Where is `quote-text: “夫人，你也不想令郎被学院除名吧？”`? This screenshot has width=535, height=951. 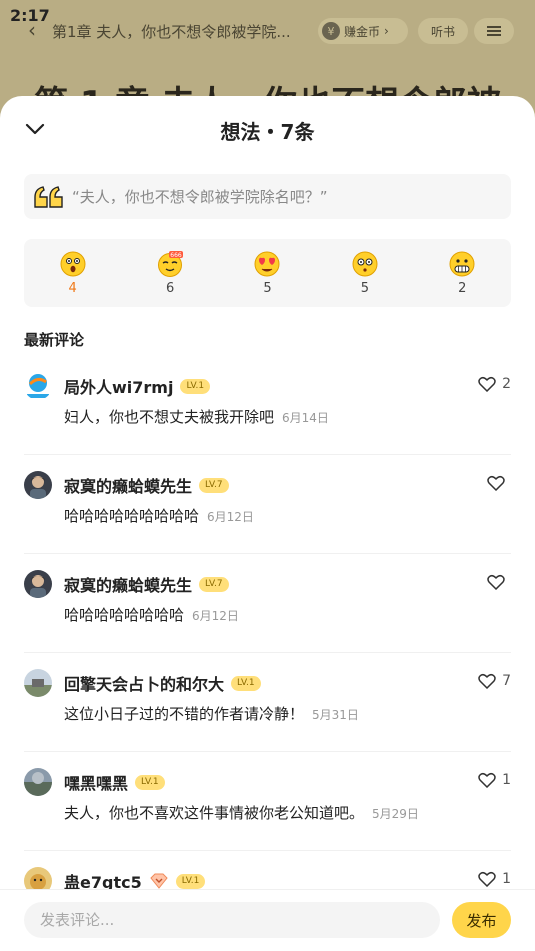
quote-text: “夫人，你也不想令郎被学院除名吧？” is located at coordinates (200, 197).